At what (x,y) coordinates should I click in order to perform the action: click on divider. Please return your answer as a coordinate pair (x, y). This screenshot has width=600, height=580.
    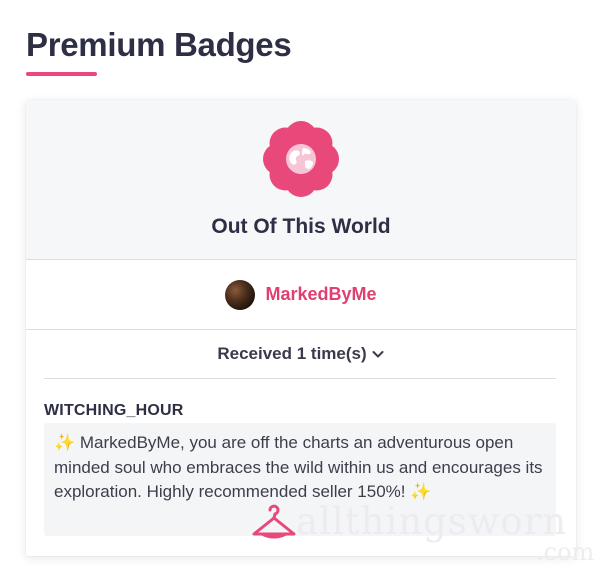
    Looking at the image, I should click on (300, 378).